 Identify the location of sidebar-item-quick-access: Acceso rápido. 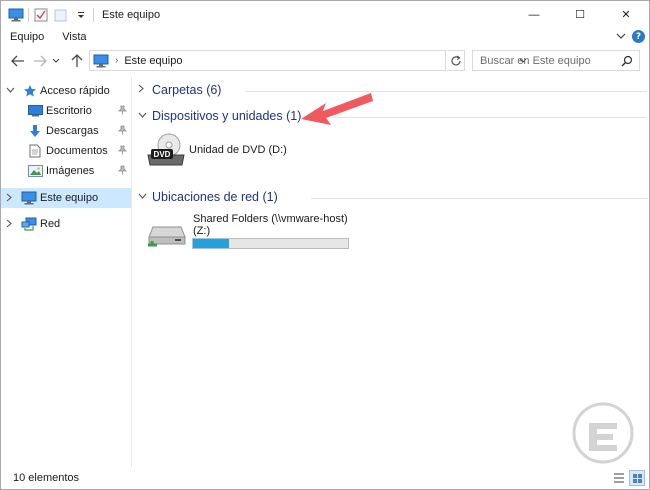
(66, 91).